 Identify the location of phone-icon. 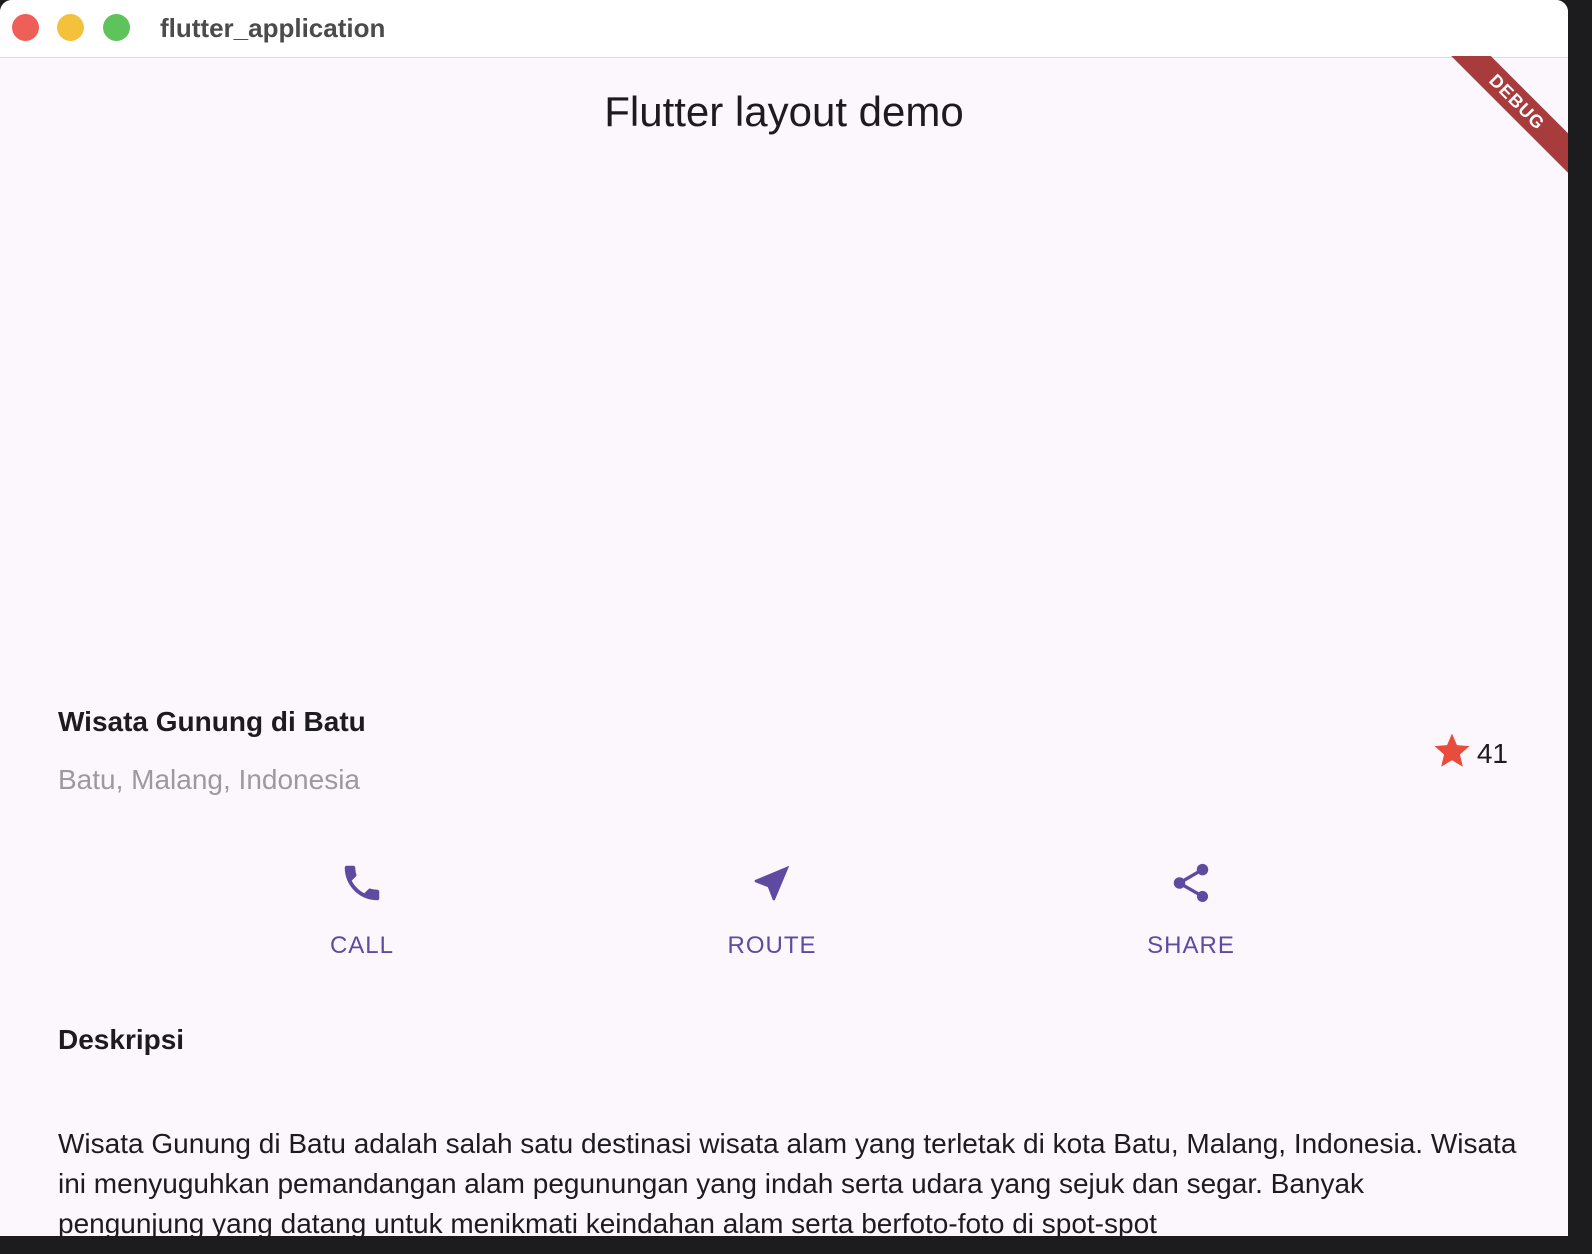
(362, 883).